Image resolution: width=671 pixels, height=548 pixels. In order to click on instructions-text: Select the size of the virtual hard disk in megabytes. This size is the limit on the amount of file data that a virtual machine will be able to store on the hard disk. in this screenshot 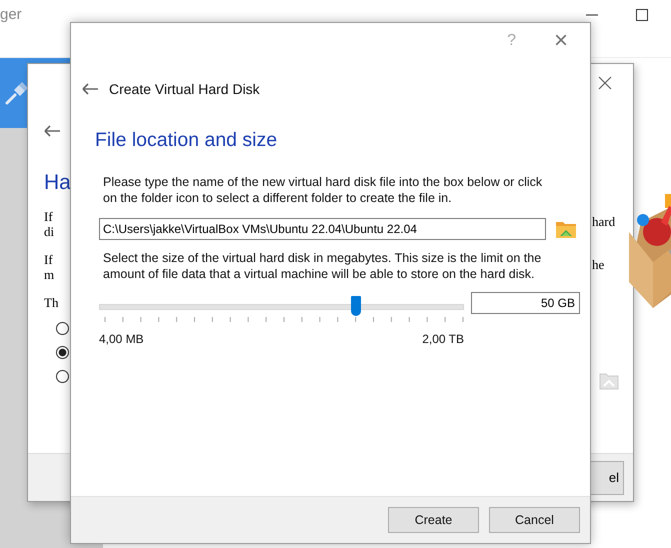, I will do `click(322, 266)`.